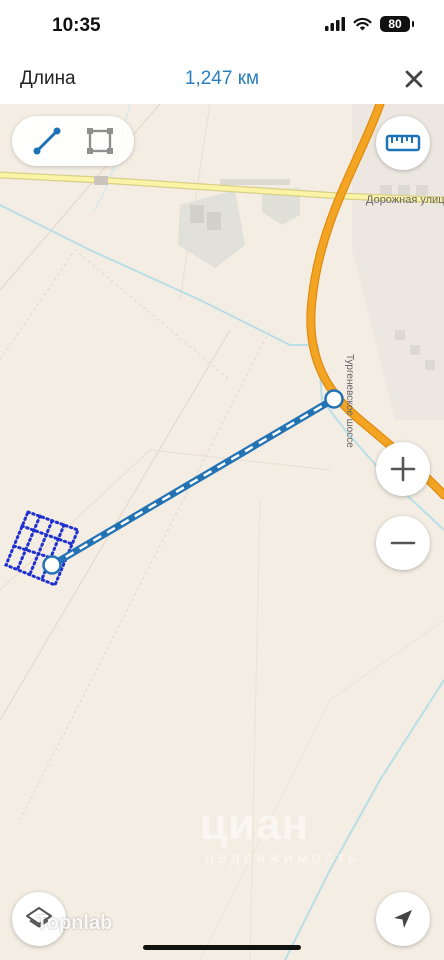 This screenshot has width=444, height=960. I want to click on signal-icon, so click(335, 24).